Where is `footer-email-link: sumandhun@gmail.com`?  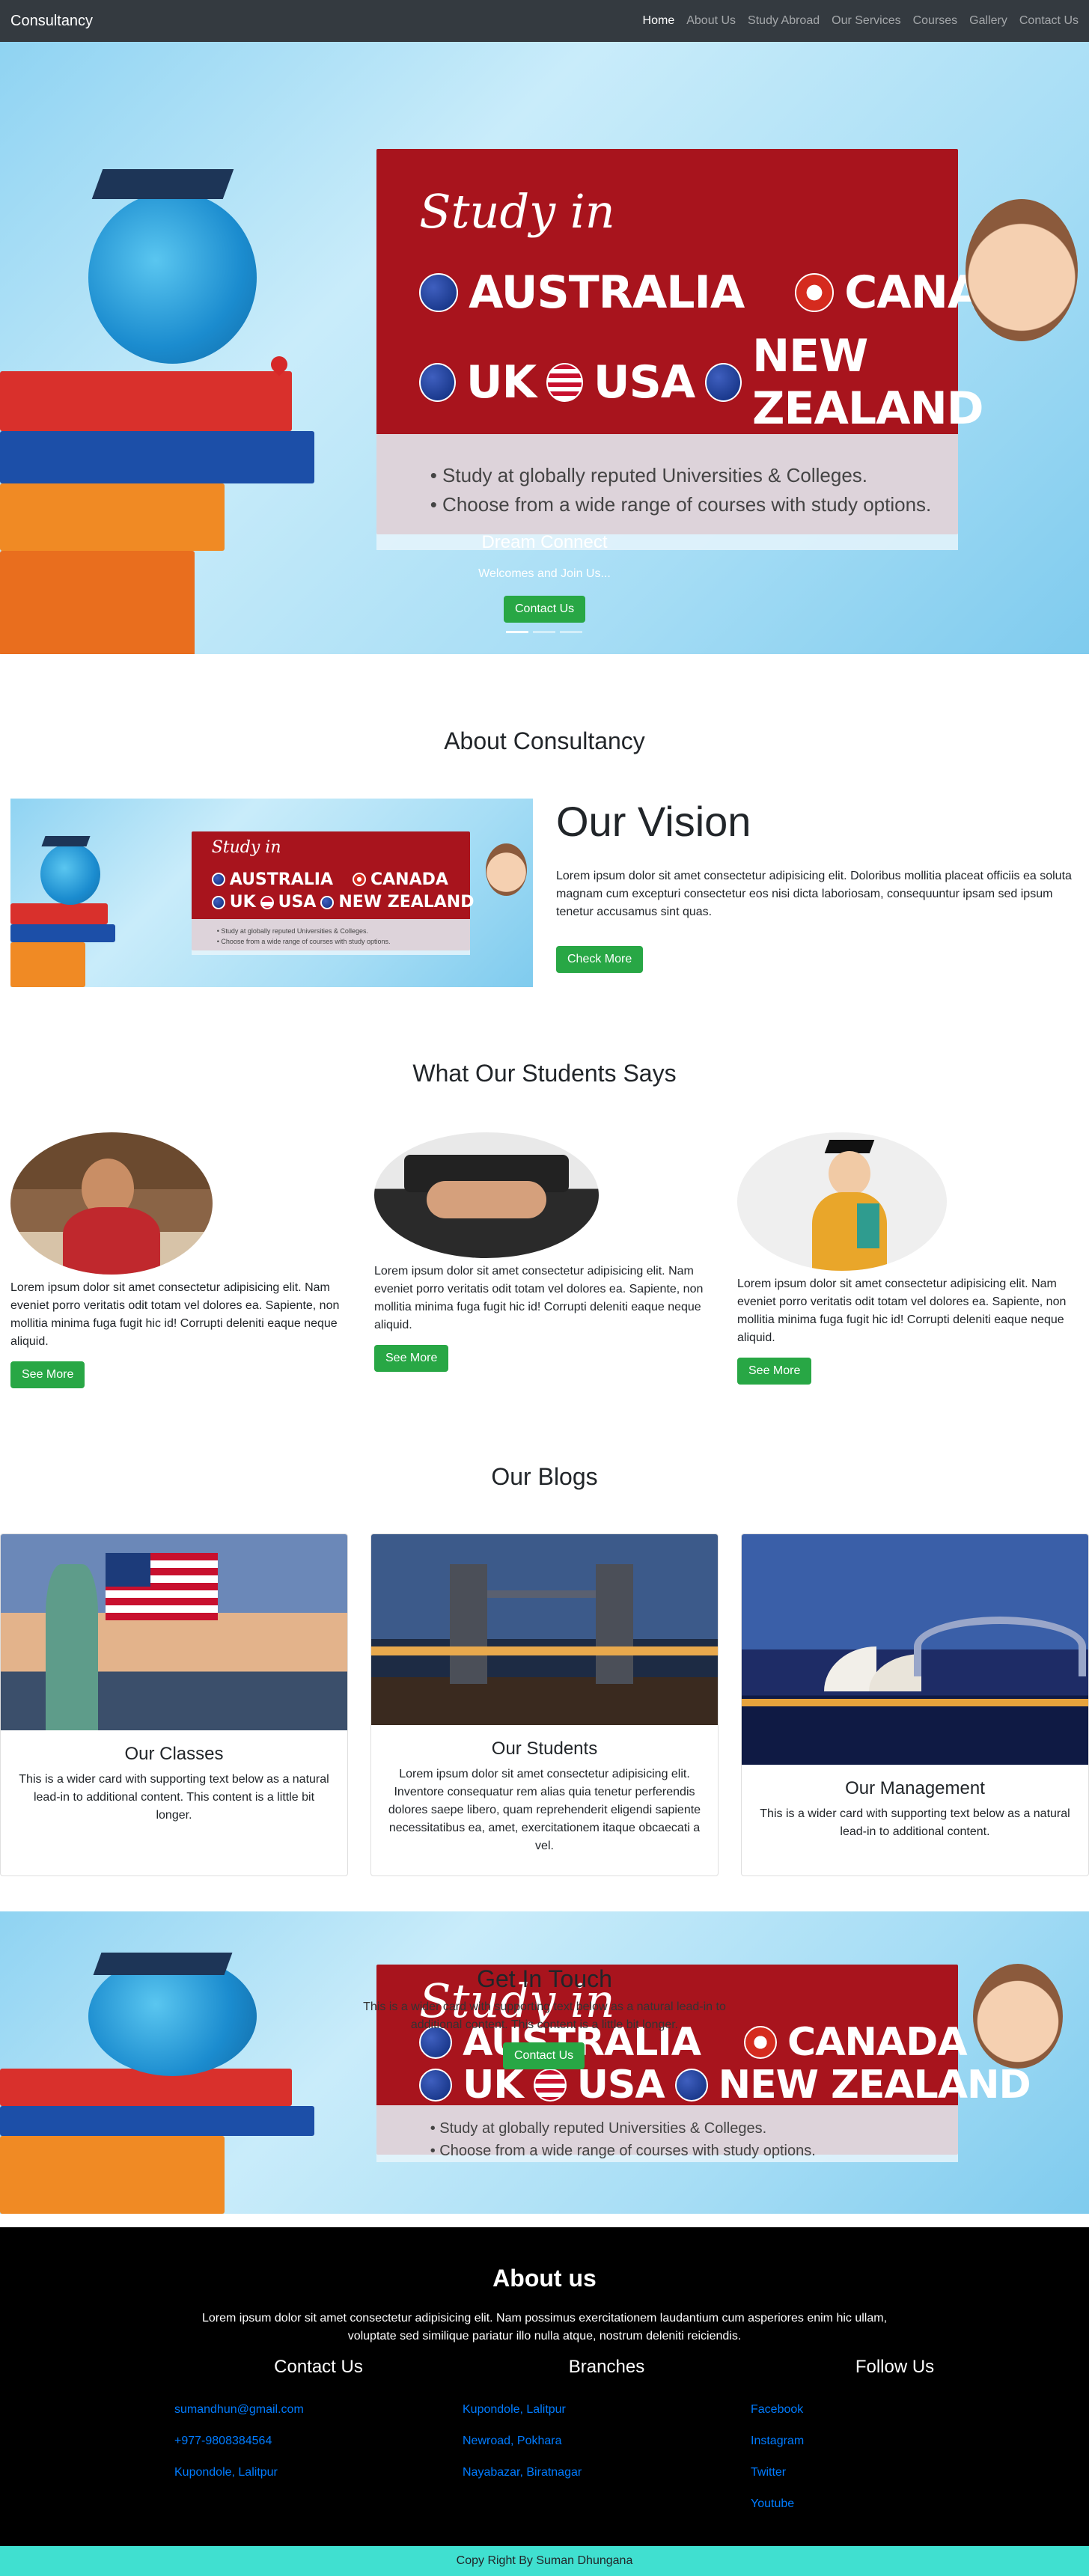 footer-email-link: sumandhun@gmail.com is located at coordinates (318, 2410).